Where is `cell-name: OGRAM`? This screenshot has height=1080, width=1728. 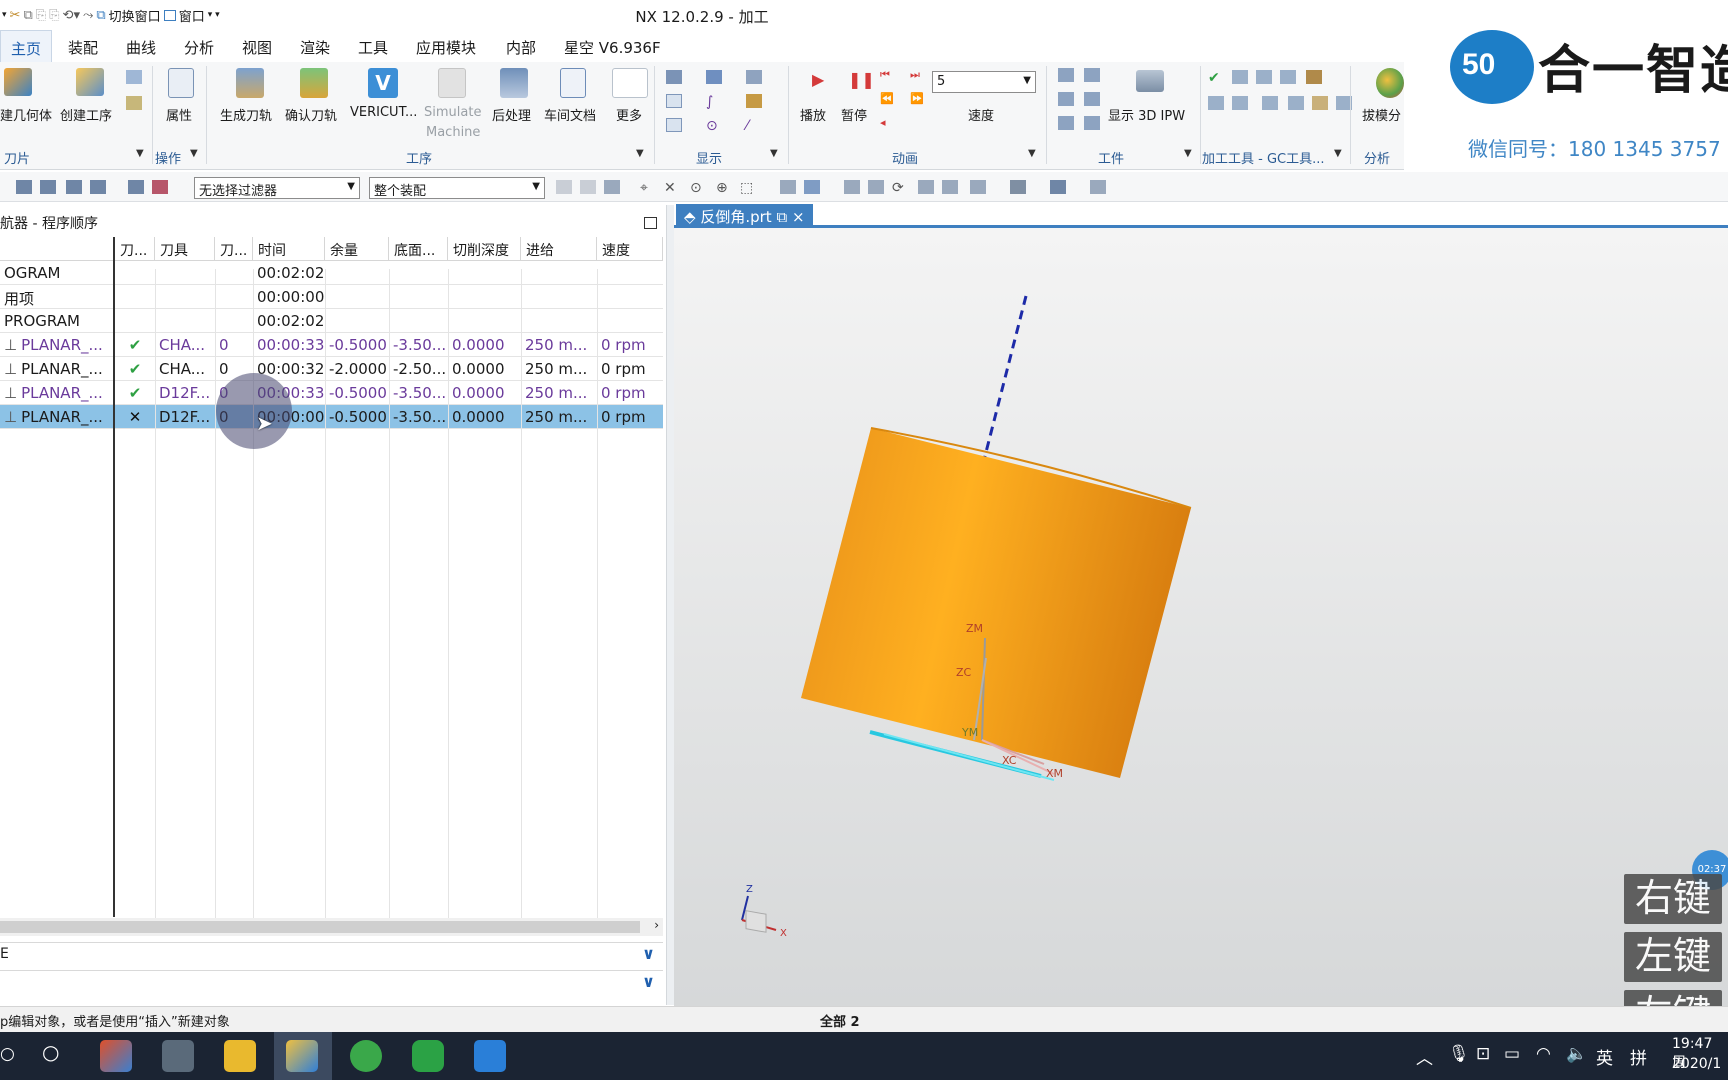
cell-name: OGRAM is located at coordinates (57, 273).